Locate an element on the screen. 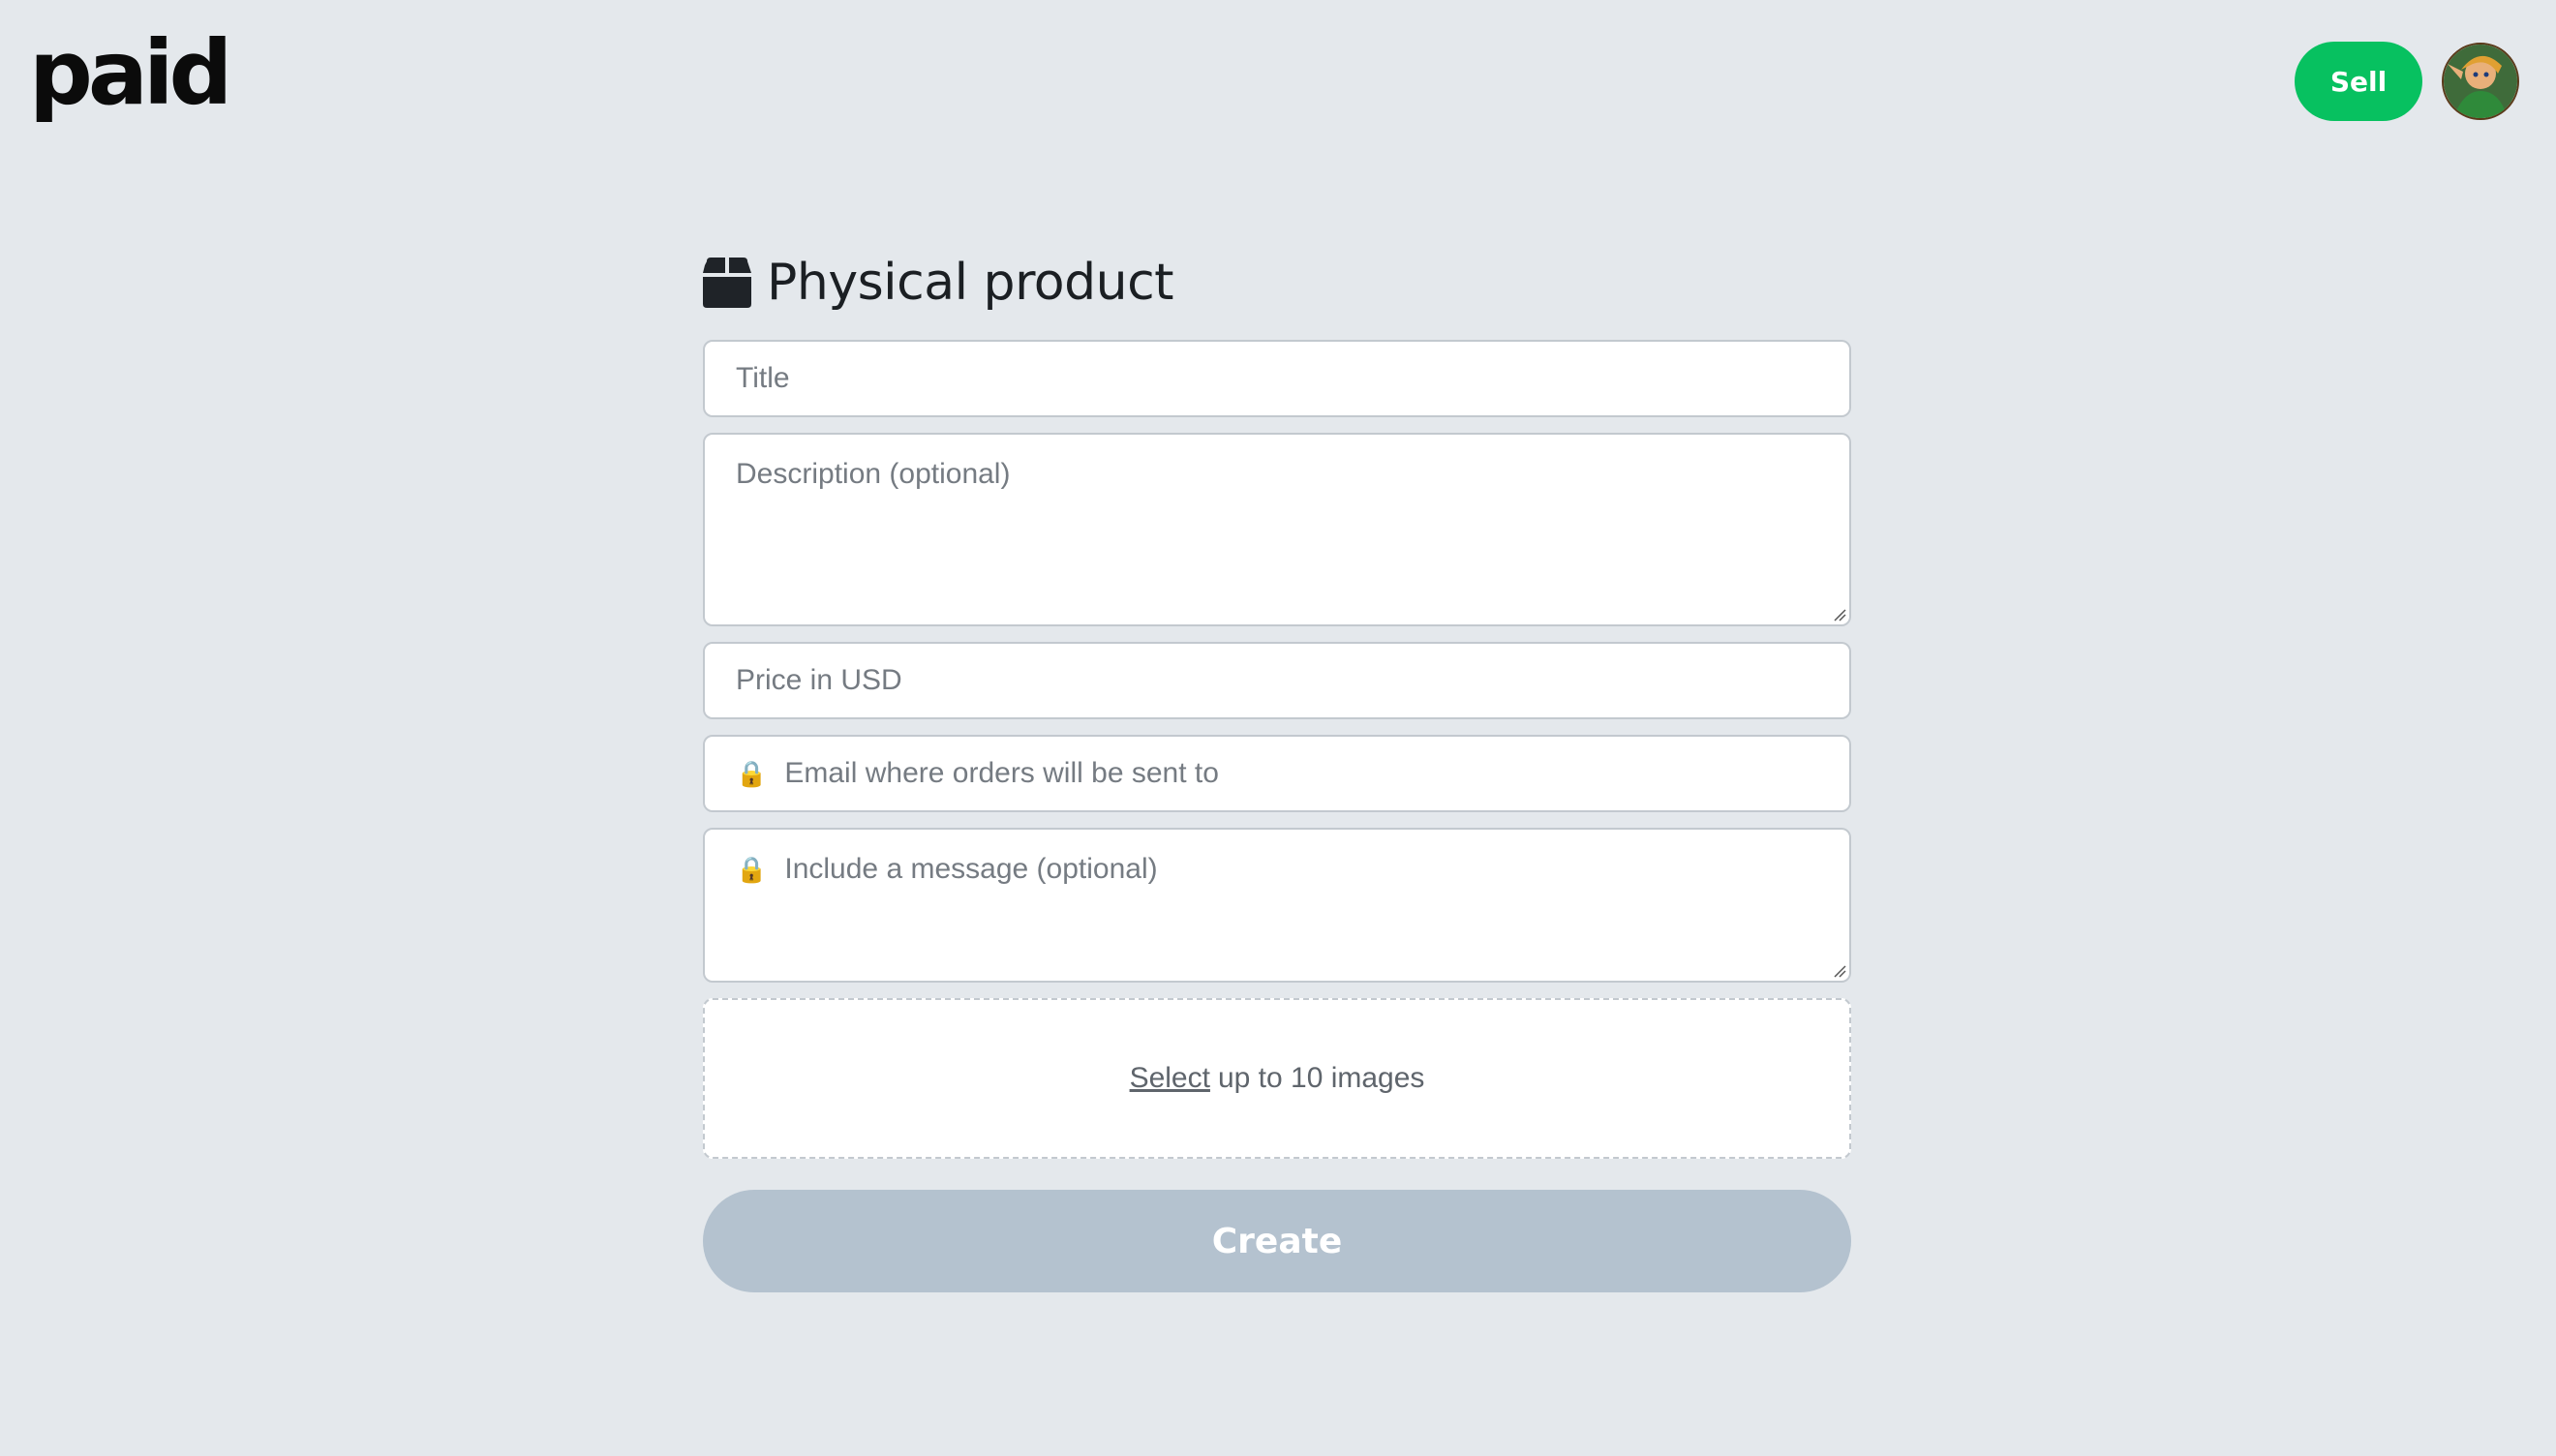 Image resolution: width=2556 pixels, height=1456 pixels. email-field: 🔒 is located at coordinates (1277, 774).